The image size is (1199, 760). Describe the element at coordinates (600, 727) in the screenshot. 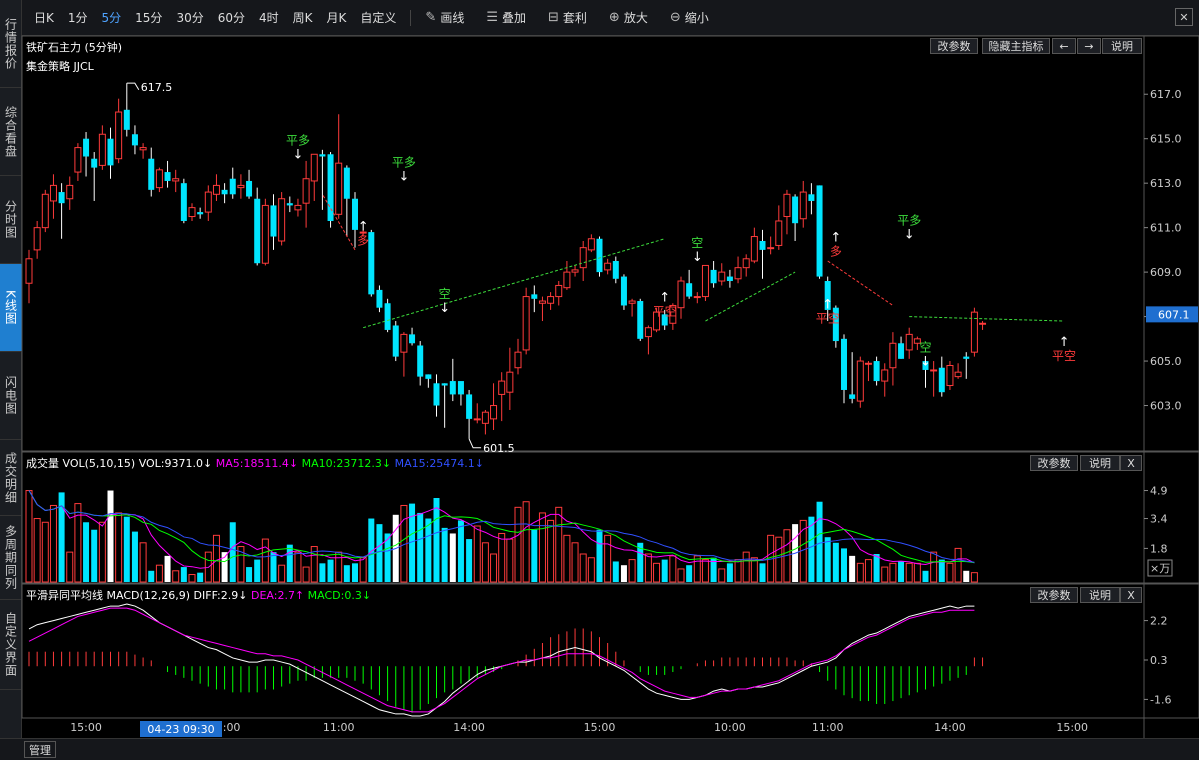

I see `time-axis-label: 15:00` at that location.